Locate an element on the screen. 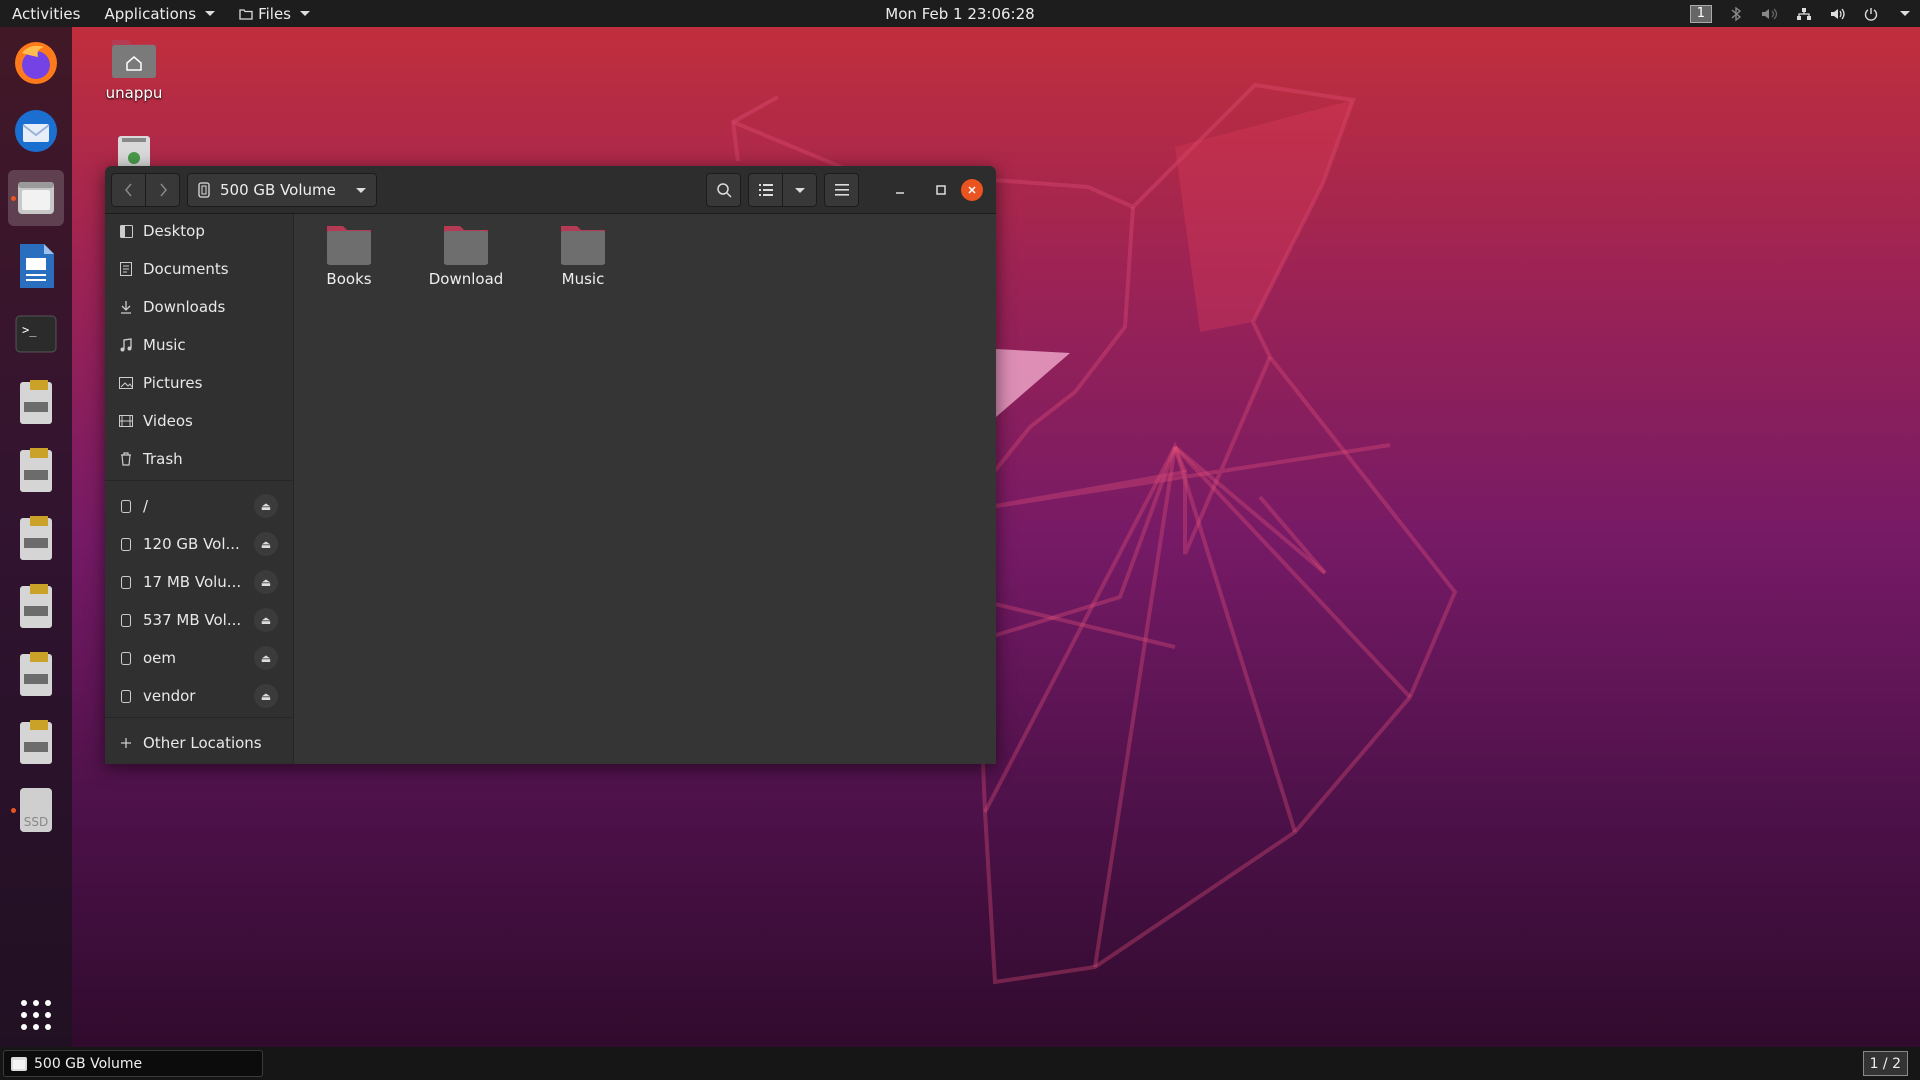 Image resolution: width=1920 pixels, height=1080 pixels. location-button: 500 GB Volume is located at coordinates (282, 190).